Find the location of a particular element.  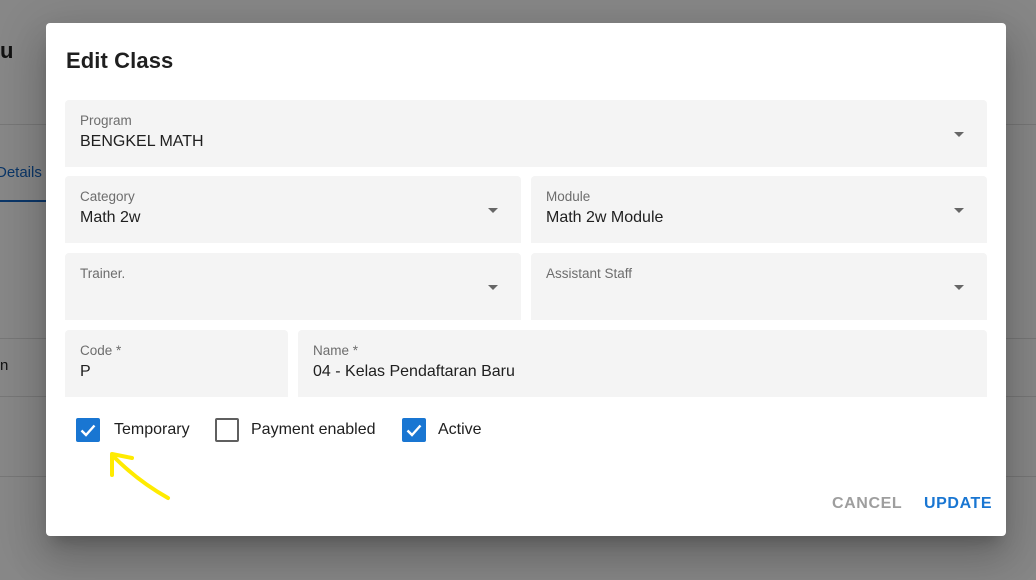

trainer-label: Trainer. is located at coordinates (103, 273).